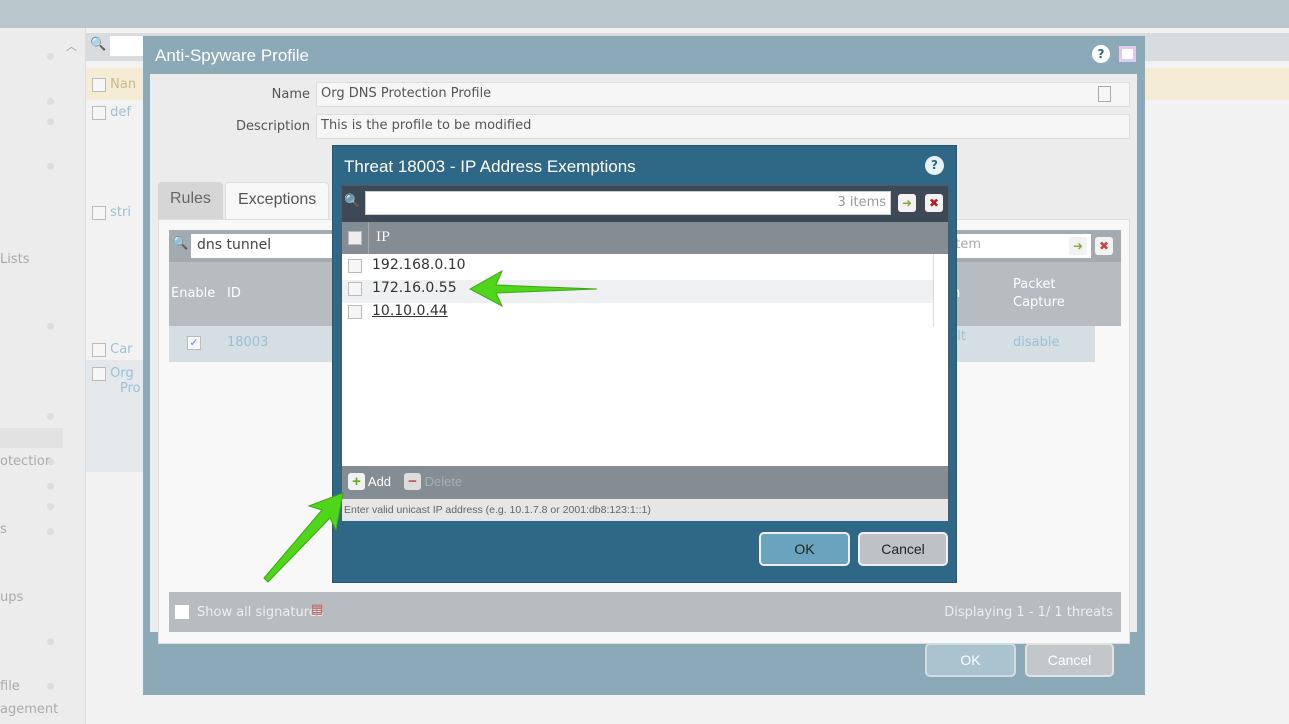 This screenshot has width=1289, height=724. Describe the element at coordinates (628, 203) in the screenshot. I see `ip-search-input: 3 items` at that location.